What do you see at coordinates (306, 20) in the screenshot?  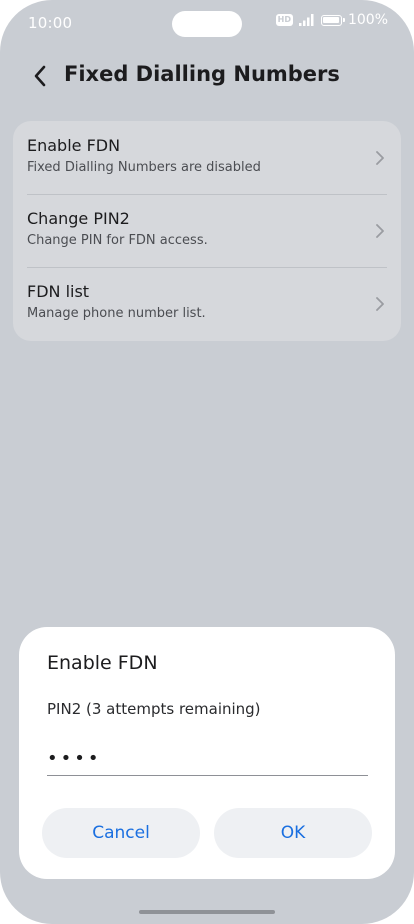 I see `signal-bars-icon` at bounding box center [306, 20].